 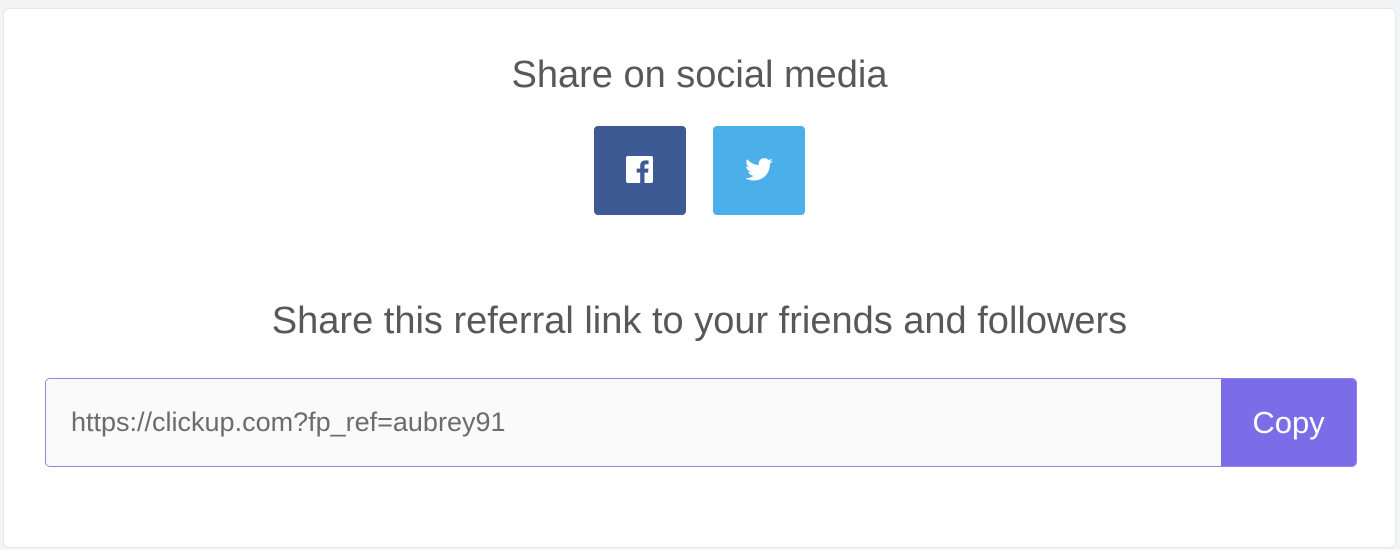 I want to click on facebook-icon, so click(x=639, y=170).